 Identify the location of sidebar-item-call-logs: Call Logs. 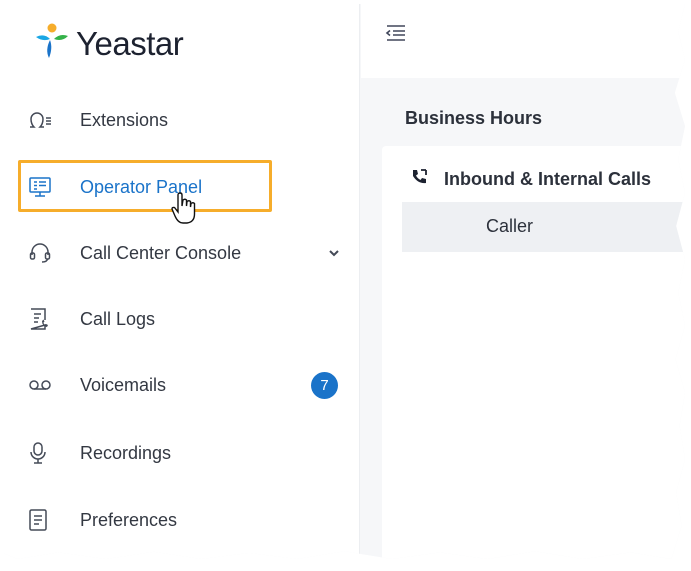
(183, 319).